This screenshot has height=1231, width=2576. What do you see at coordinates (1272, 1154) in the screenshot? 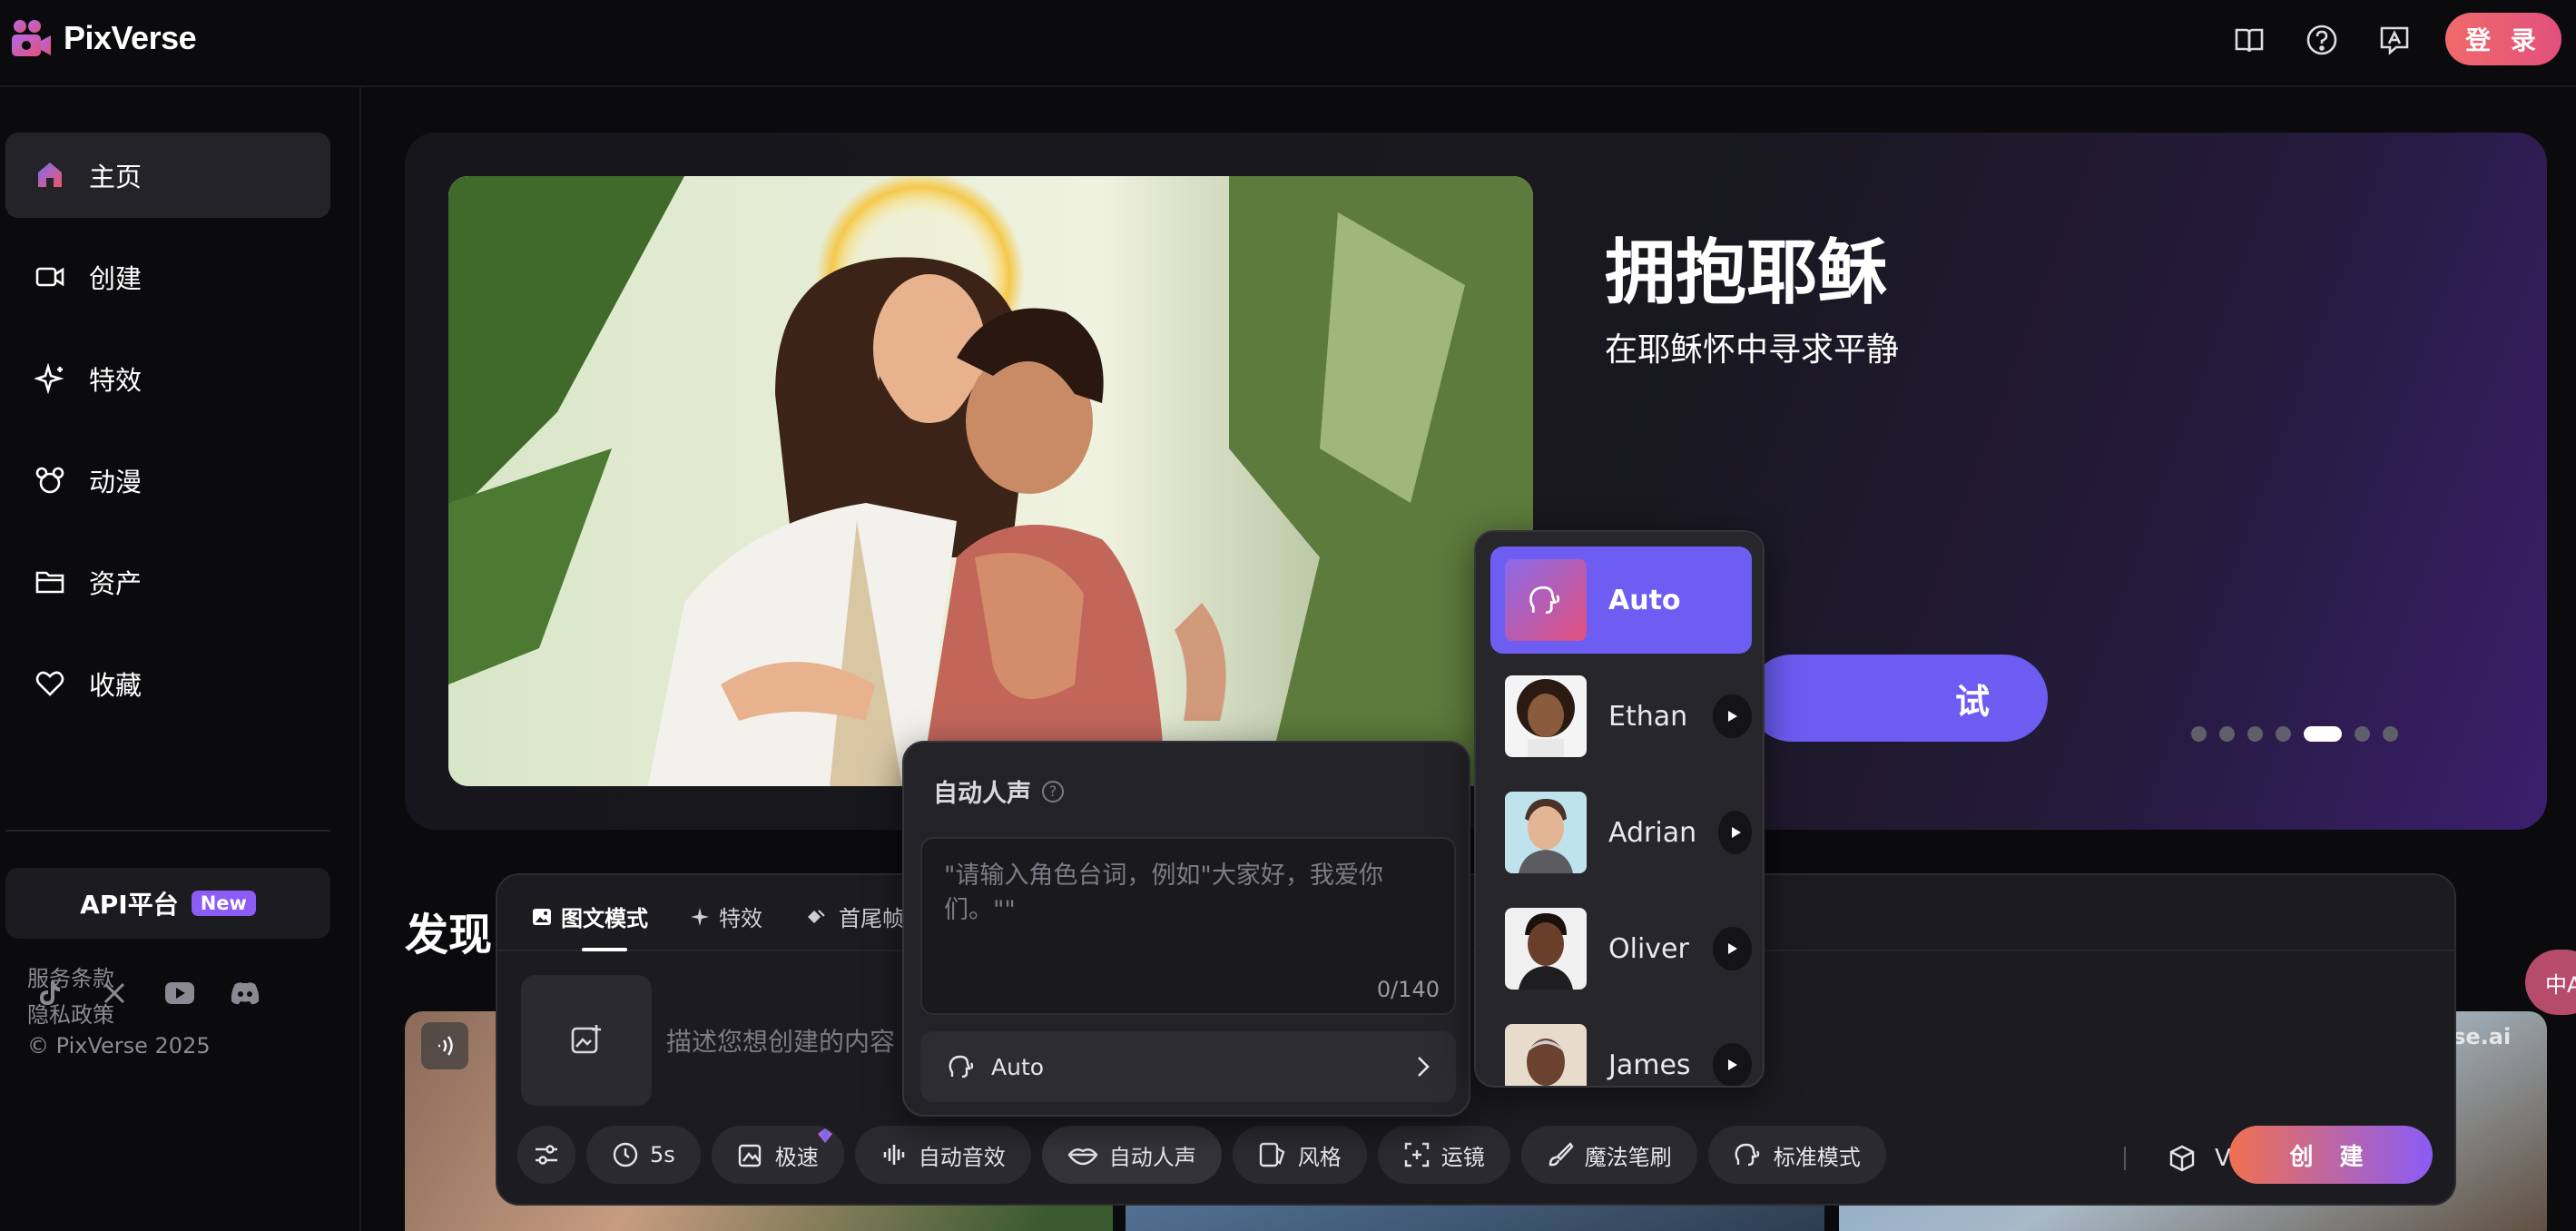
I see `style-icon` at bounding box center [1272, 1154].